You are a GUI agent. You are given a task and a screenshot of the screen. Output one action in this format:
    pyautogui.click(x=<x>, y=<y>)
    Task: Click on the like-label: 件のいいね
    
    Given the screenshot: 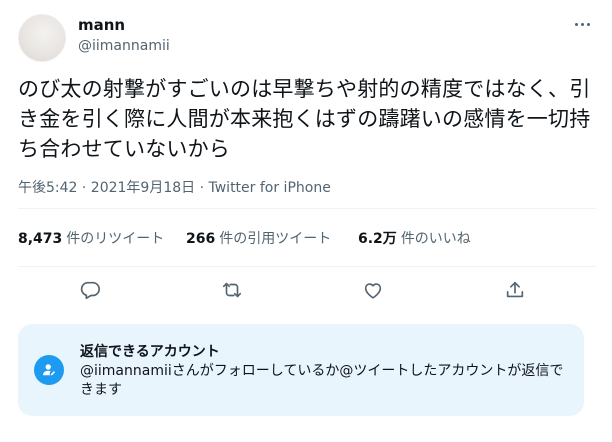 What is the action you would take?
    pyautogui.click(x=435, y=239)
    